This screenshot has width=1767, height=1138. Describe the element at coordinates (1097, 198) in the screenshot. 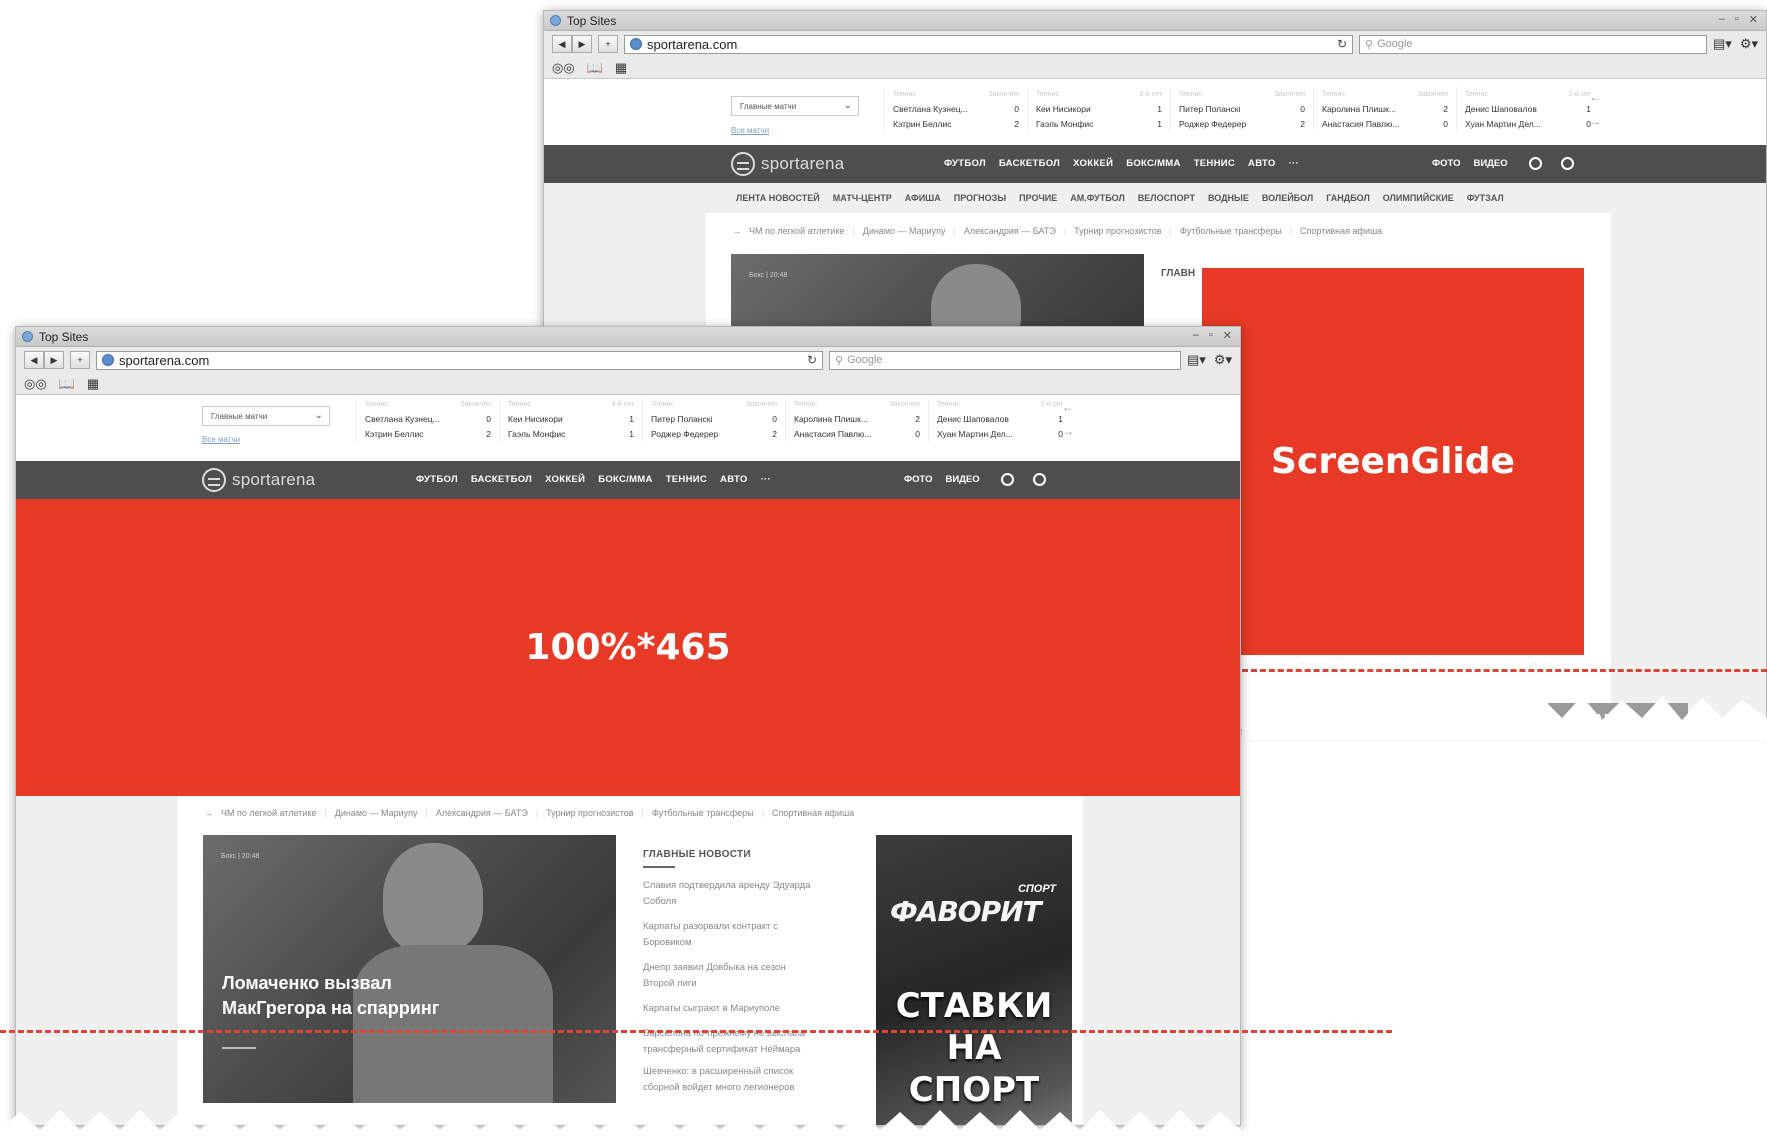

I see `subnav-item: АМ.ФУТБОЛ` at that location.